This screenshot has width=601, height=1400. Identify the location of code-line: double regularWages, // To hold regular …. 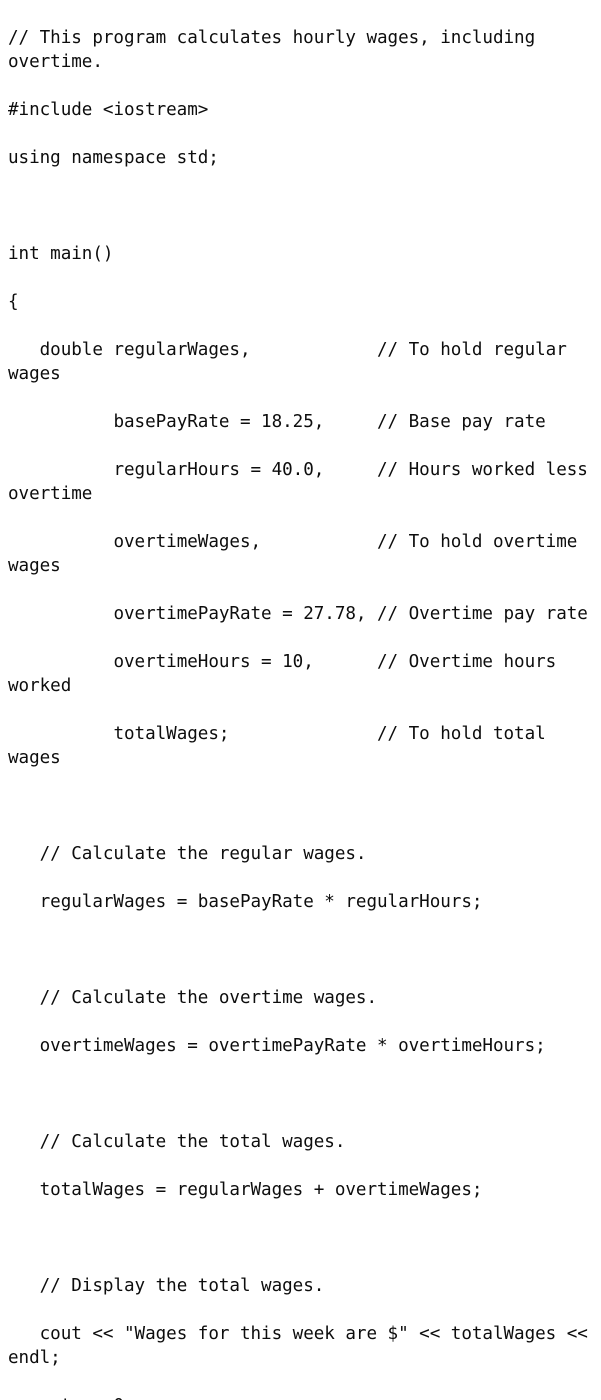
(293, 361).